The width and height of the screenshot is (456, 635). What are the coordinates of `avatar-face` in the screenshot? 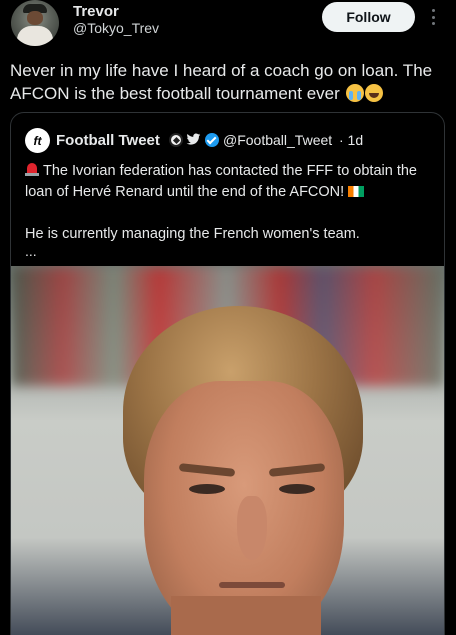 It's located at (35, 18).